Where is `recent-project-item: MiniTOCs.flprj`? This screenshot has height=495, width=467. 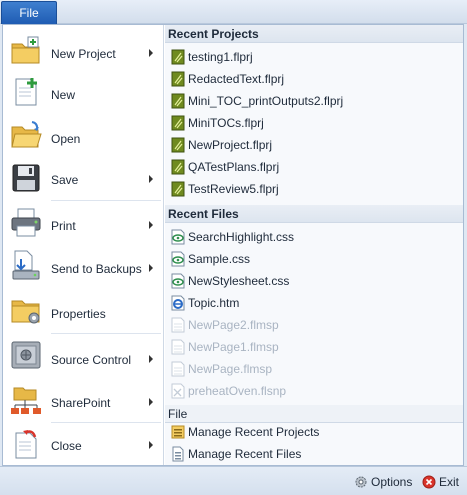
recent-project-item: MiniTOCs.flprj is located at coordinates (316, 123).